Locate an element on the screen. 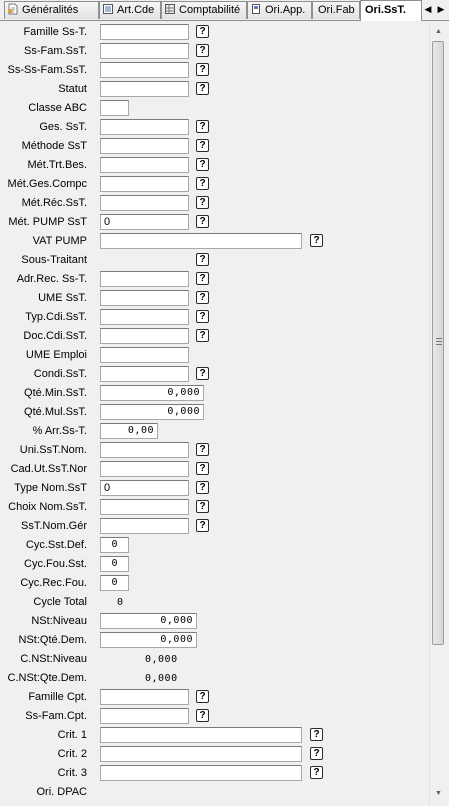  crit-2-input is located at coordinates (201, 754).